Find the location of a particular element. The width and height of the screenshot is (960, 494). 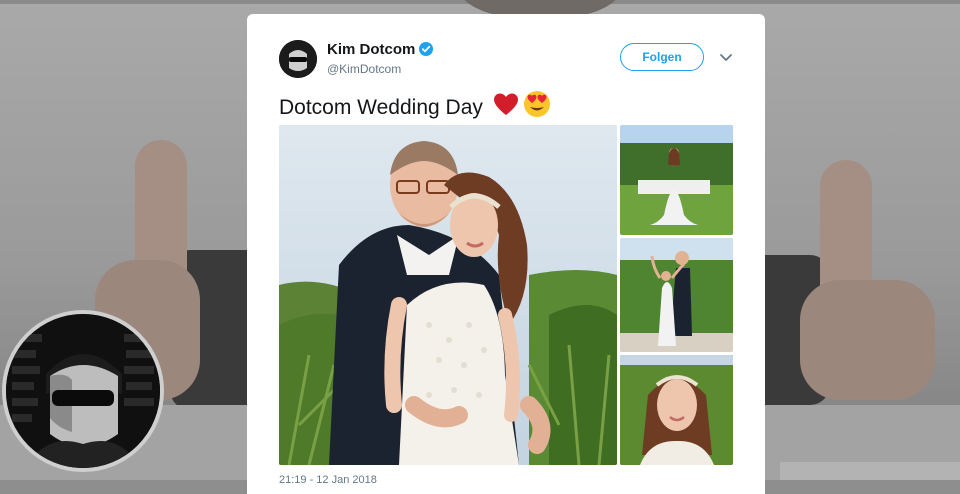

background-hand-right is located at coordinates (867, 280).